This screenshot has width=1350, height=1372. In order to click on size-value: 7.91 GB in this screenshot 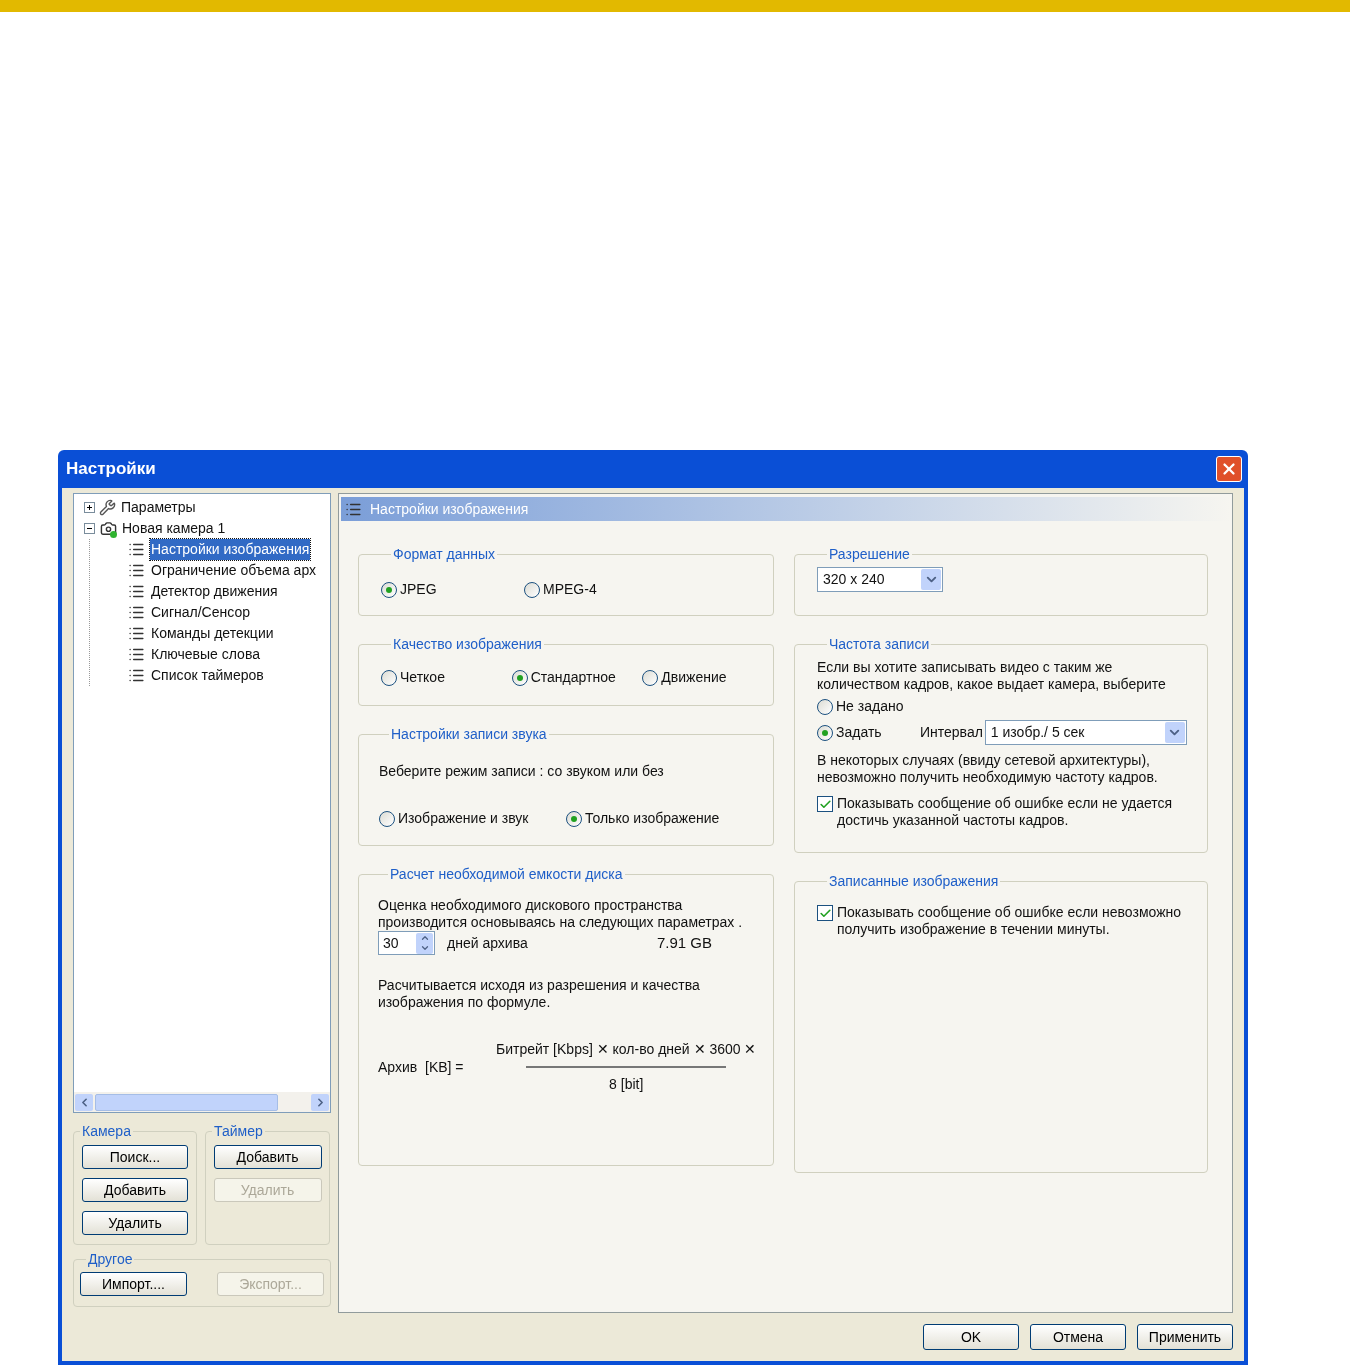, I will do `click(685, 942)`.